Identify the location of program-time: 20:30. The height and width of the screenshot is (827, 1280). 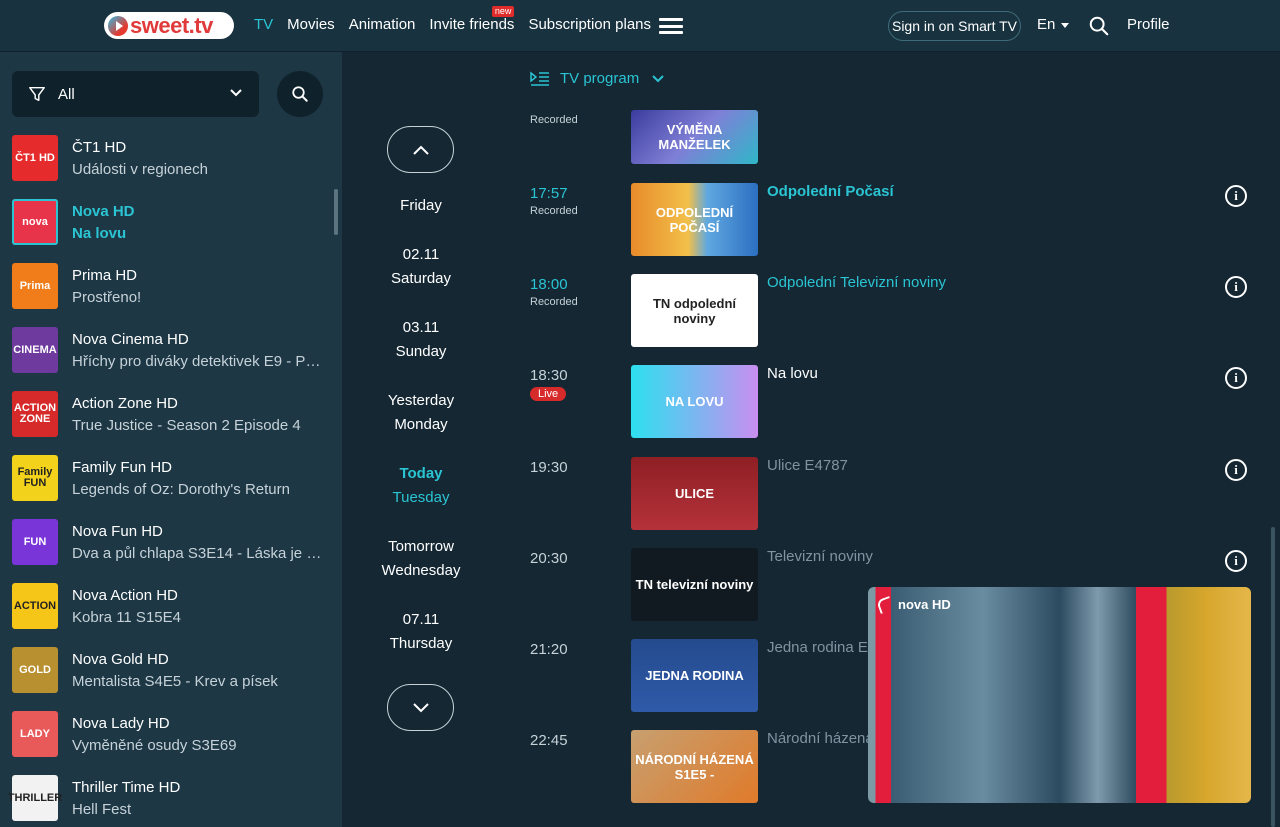
(549, 558).